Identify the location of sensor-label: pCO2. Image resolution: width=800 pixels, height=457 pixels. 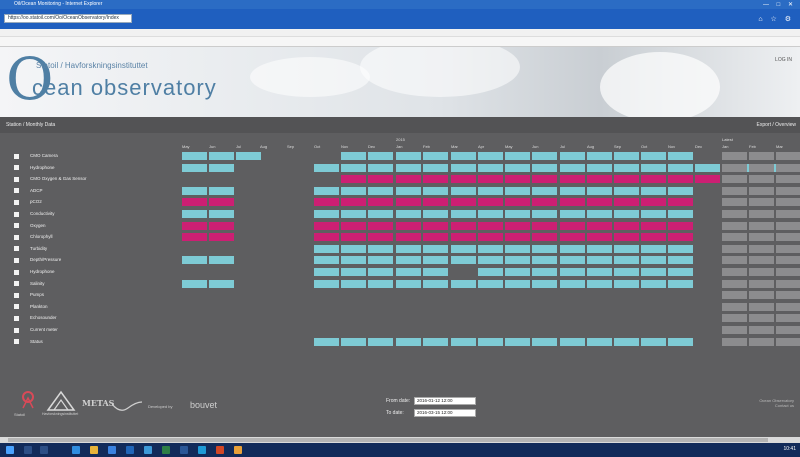
(36, 202).